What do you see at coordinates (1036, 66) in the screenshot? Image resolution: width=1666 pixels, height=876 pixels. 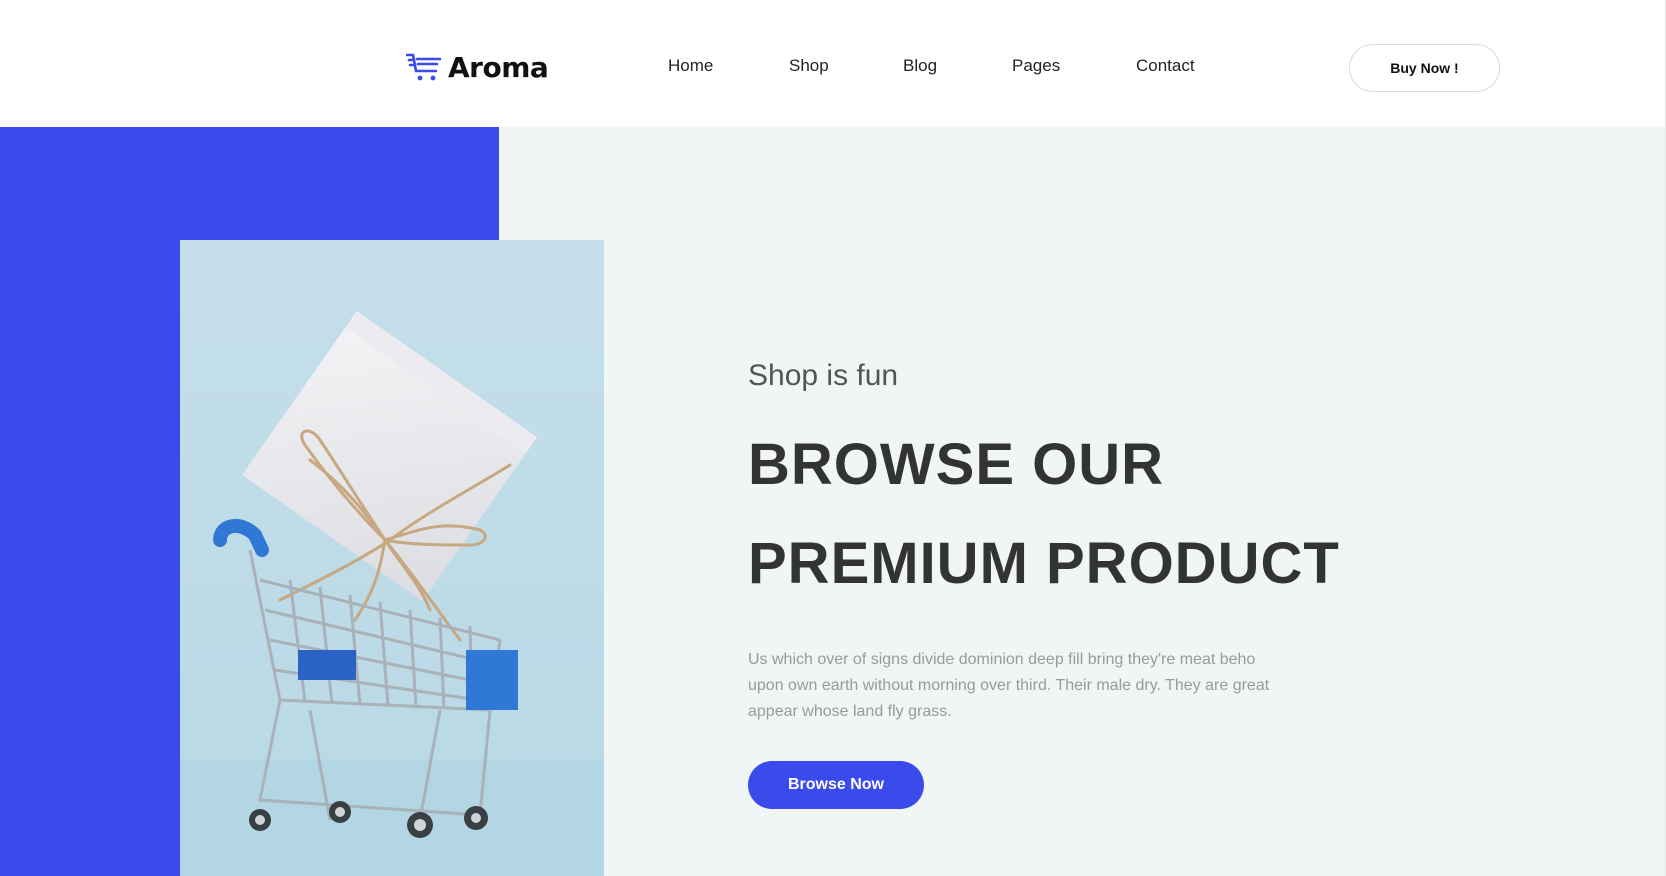 I see `nav-pages: Pages` at bounding box center [1036, 66].